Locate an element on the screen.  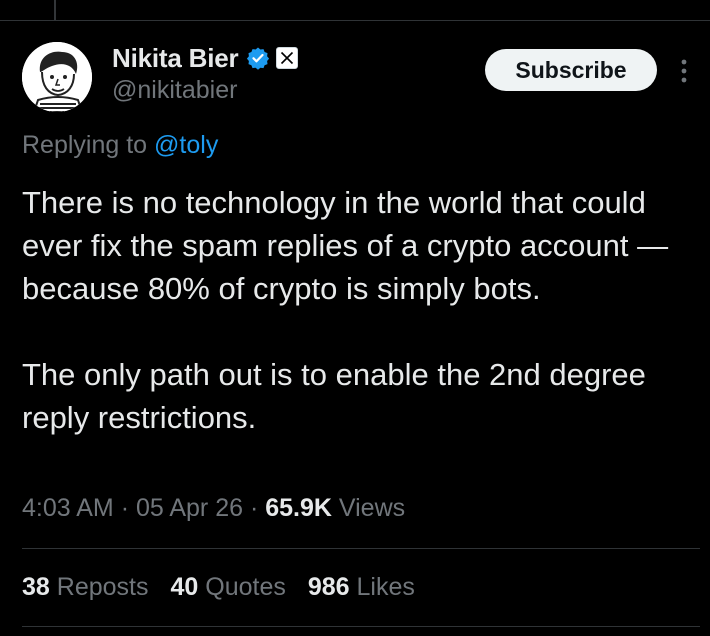
tweet-meta: 4:03 AM · 05 Apr 26 · 65.9K Views is located at coordinates (213, 508).